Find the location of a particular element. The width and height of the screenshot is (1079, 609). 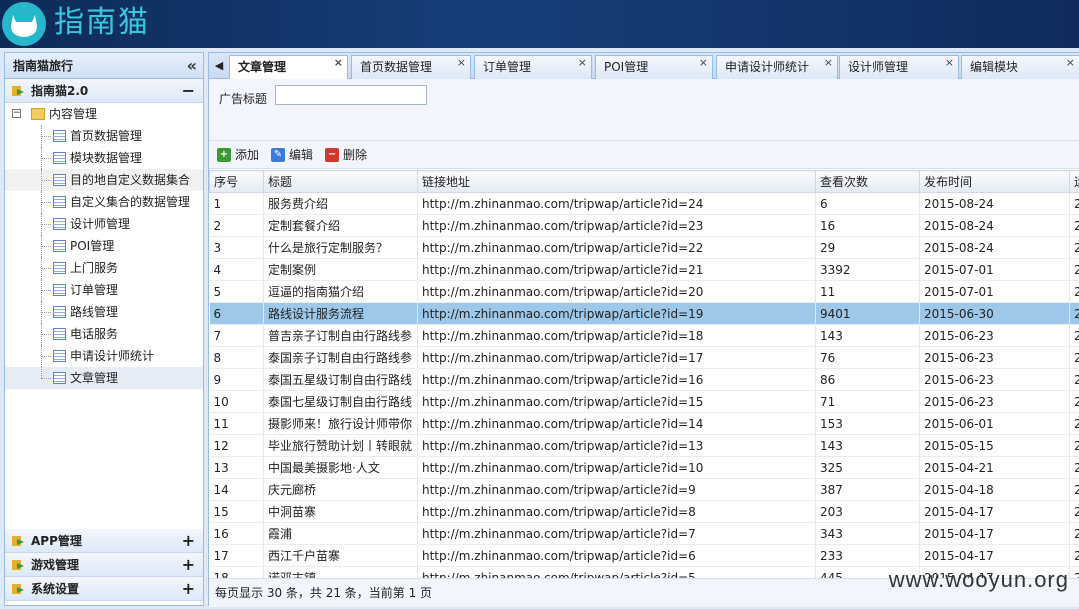

tab-label: 申请设计师统计 is located at coordinates (767, 67).